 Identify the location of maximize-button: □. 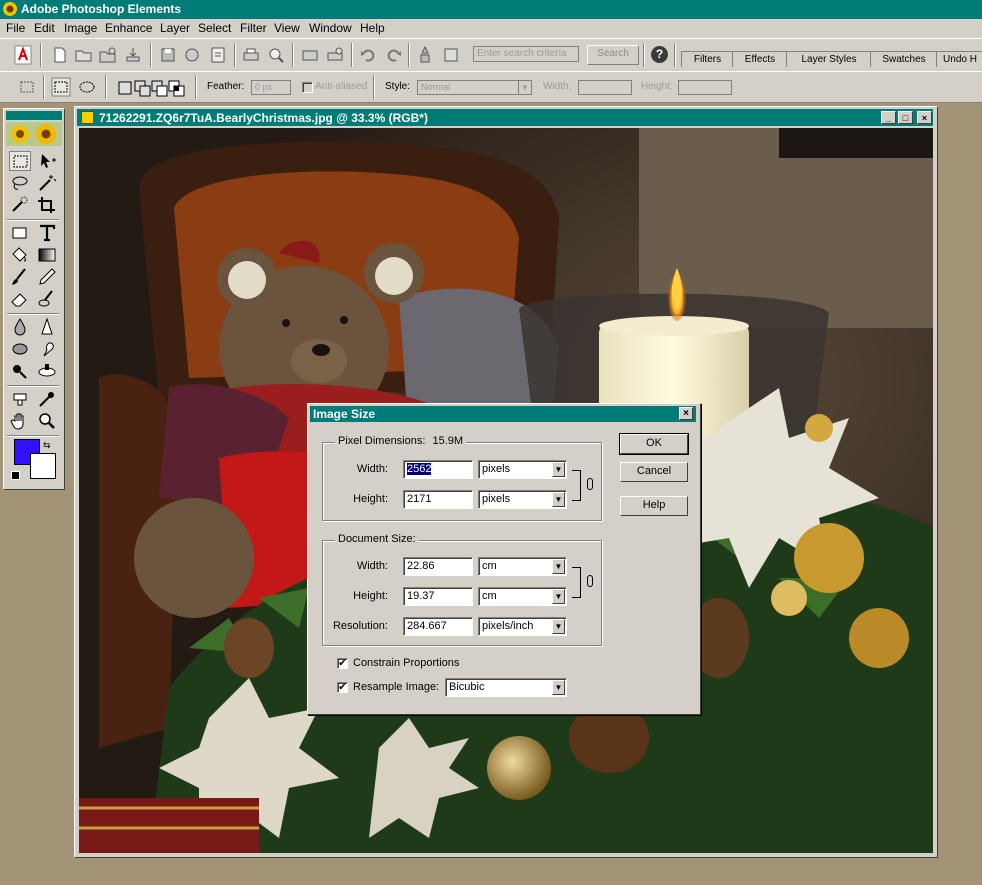
(905, 117).